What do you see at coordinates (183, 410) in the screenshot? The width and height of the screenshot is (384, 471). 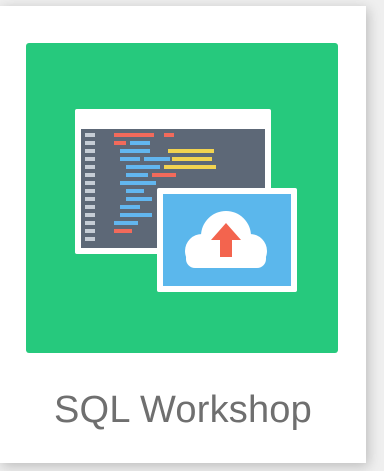 I see `sql-workshop-label: SQL Workshop` at bounding box center [183, 410].